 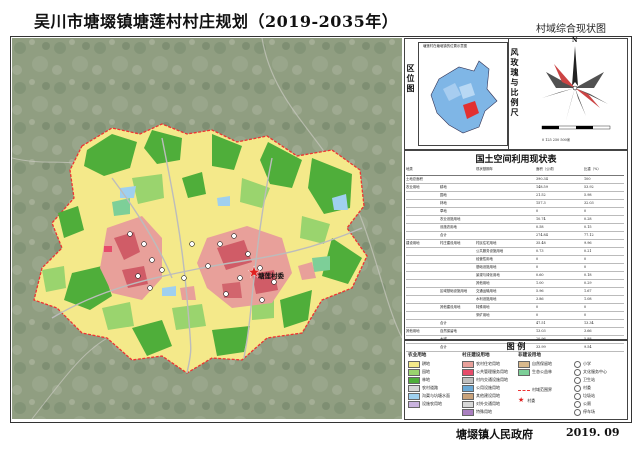 What do you see at coordinates (541, 203) in the screenshot?
I see `land-table-cell: 157.3` at bounding box center [541, 203].